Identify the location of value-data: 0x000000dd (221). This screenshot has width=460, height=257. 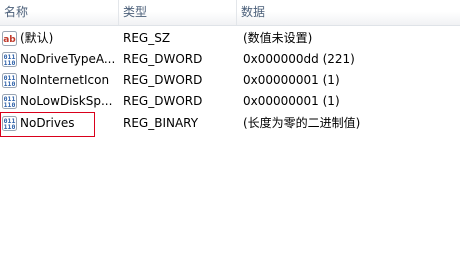
(299, 59).